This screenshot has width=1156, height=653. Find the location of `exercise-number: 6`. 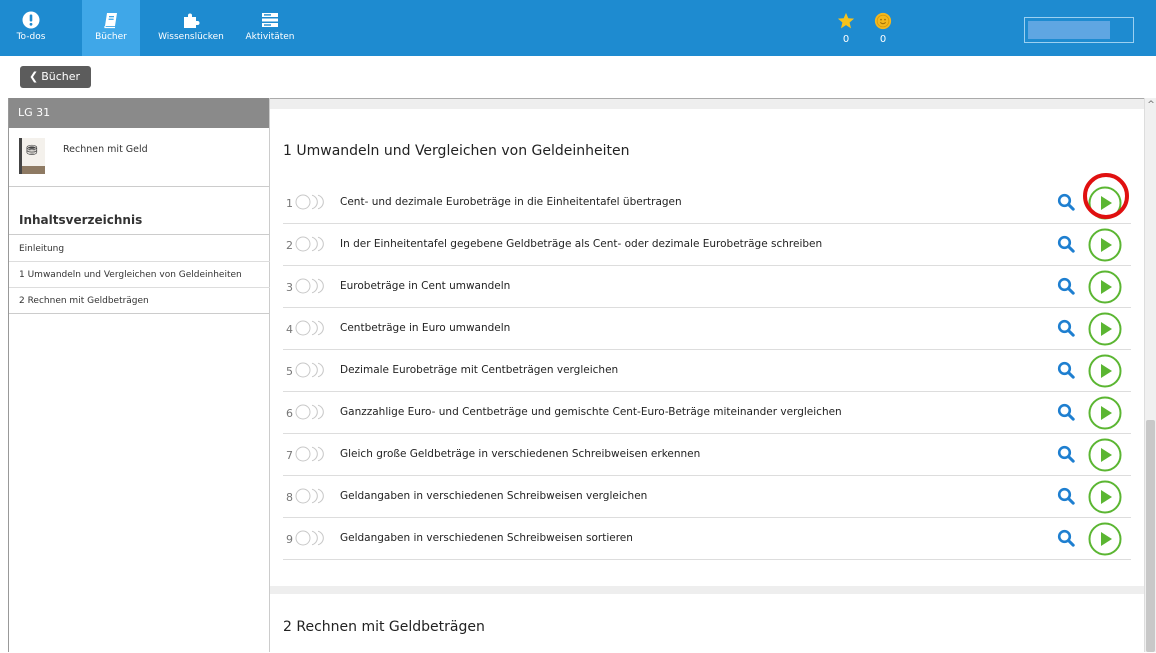

exercise-number: 6 is located at coordinates (289, 413).